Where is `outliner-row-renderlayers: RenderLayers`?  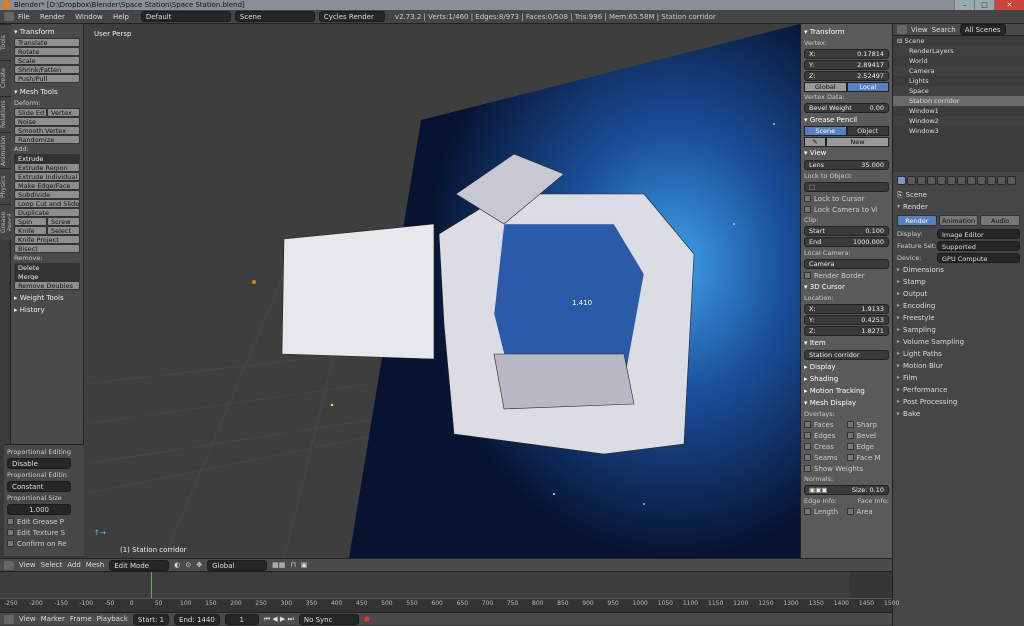
outliner-row-renderlayers: RenderLayers is located at coordinates (958, 51).